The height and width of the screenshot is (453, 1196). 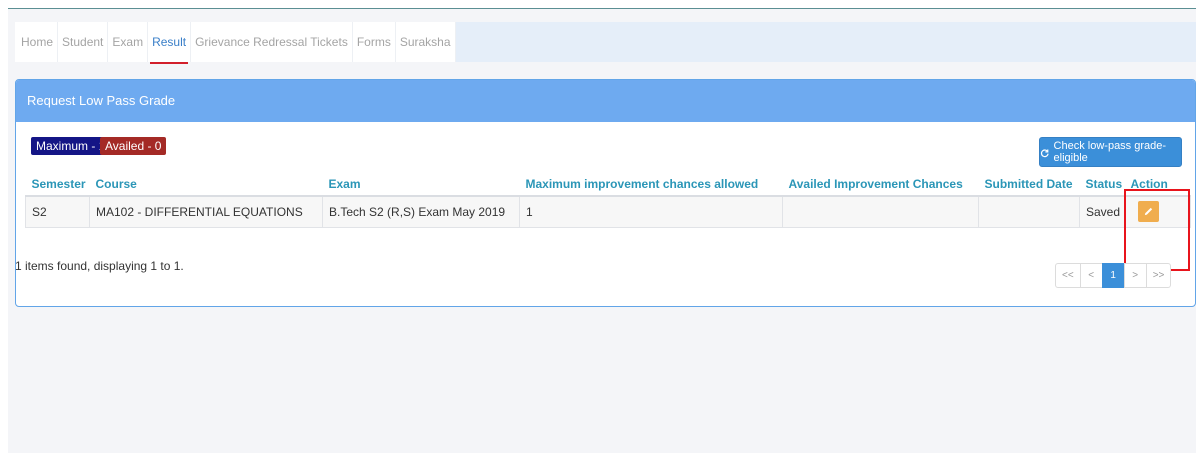 I want to click on header-availed-improvement: Availed Improvement Chances, so click(x=880, y=185).